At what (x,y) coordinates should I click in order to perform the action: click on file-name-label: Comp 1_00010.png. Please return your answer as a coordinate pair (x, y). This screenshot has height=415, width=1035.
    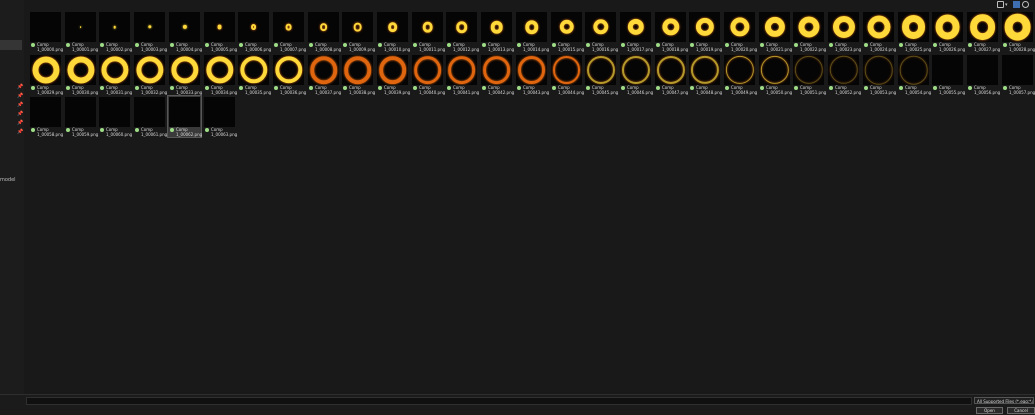
    Looking at the image, I should click on (397, 47).